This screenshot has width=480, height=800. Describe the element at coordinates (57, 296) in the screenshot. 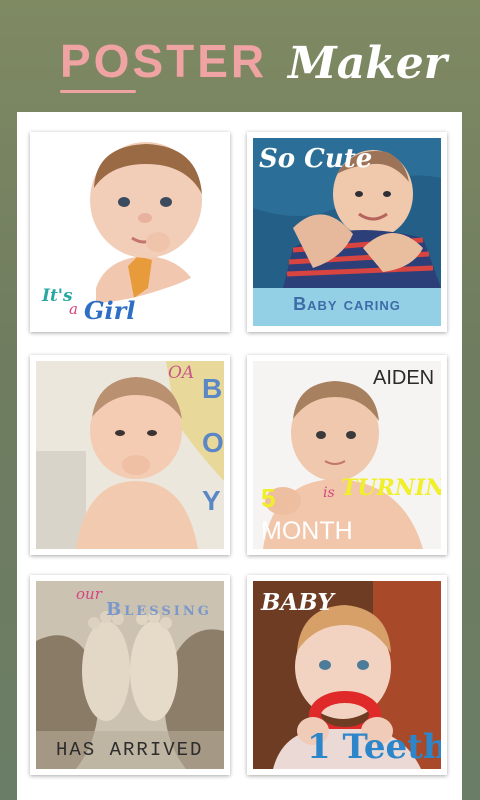

I see `text-its: It's` at that location.